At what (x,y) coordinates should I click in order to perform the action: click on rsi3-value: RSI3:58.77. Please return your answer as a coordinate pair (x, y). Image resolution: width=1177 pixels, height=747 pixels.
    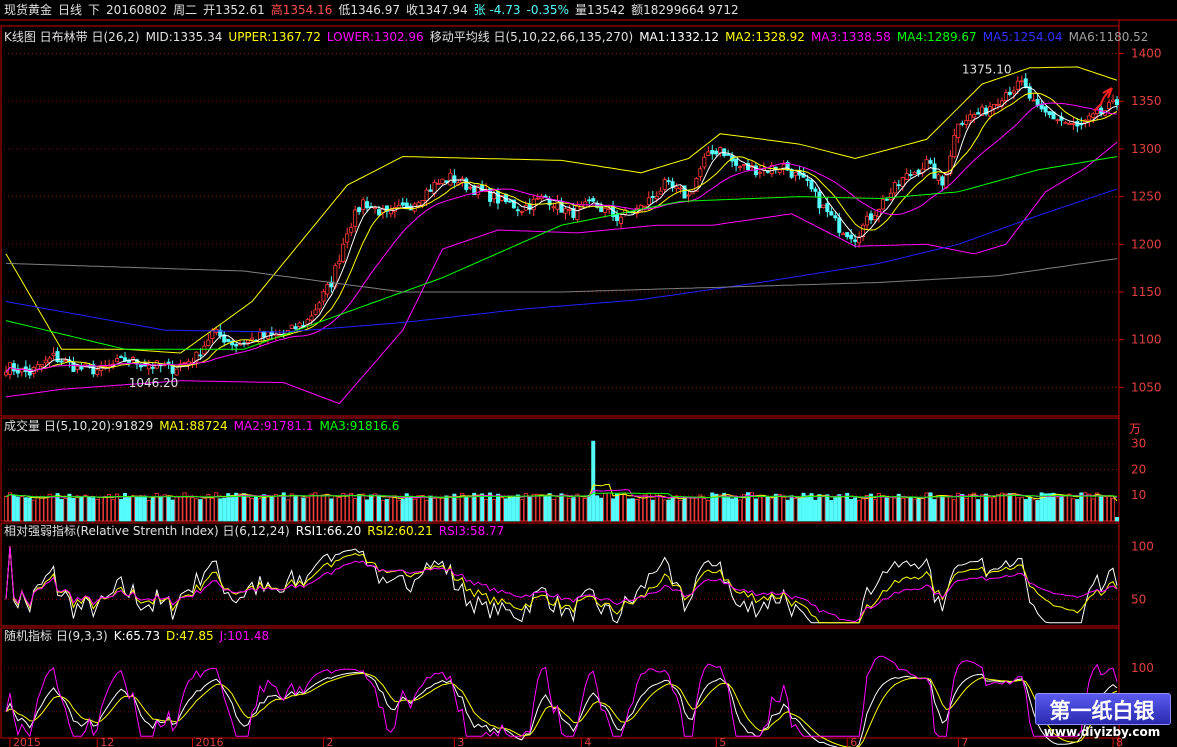
    Looking at the image, I should click on (471, 531).